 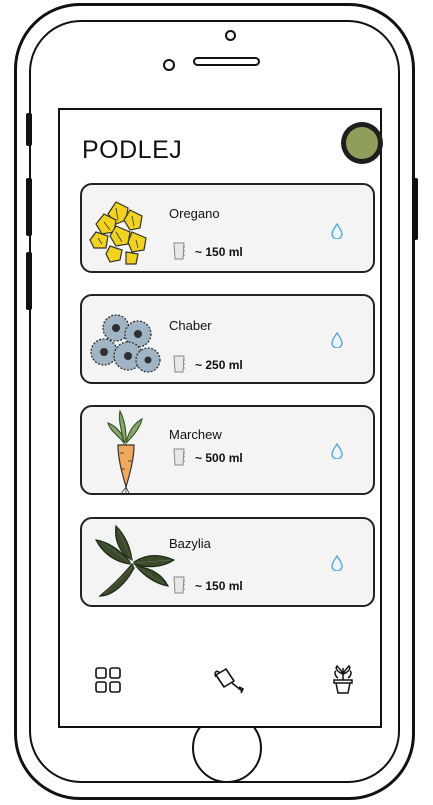 What do you see at coordinates (228, 681) in the screenshot?
I see `watering-can-icon` at bounding box center [228, 681].